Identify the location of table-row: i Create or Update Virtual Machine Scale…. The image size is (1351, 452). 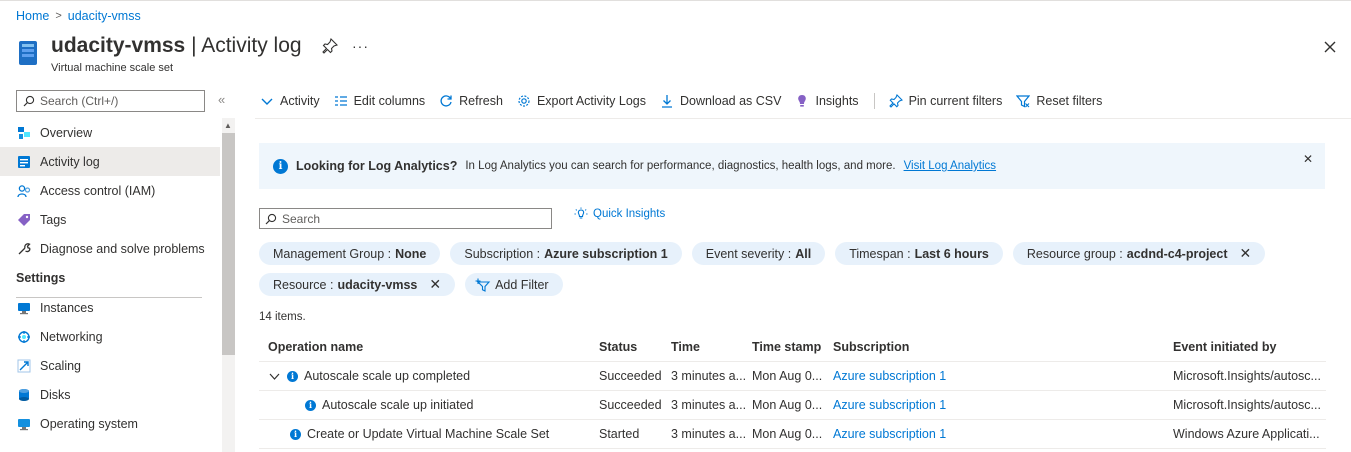
(792, 434).